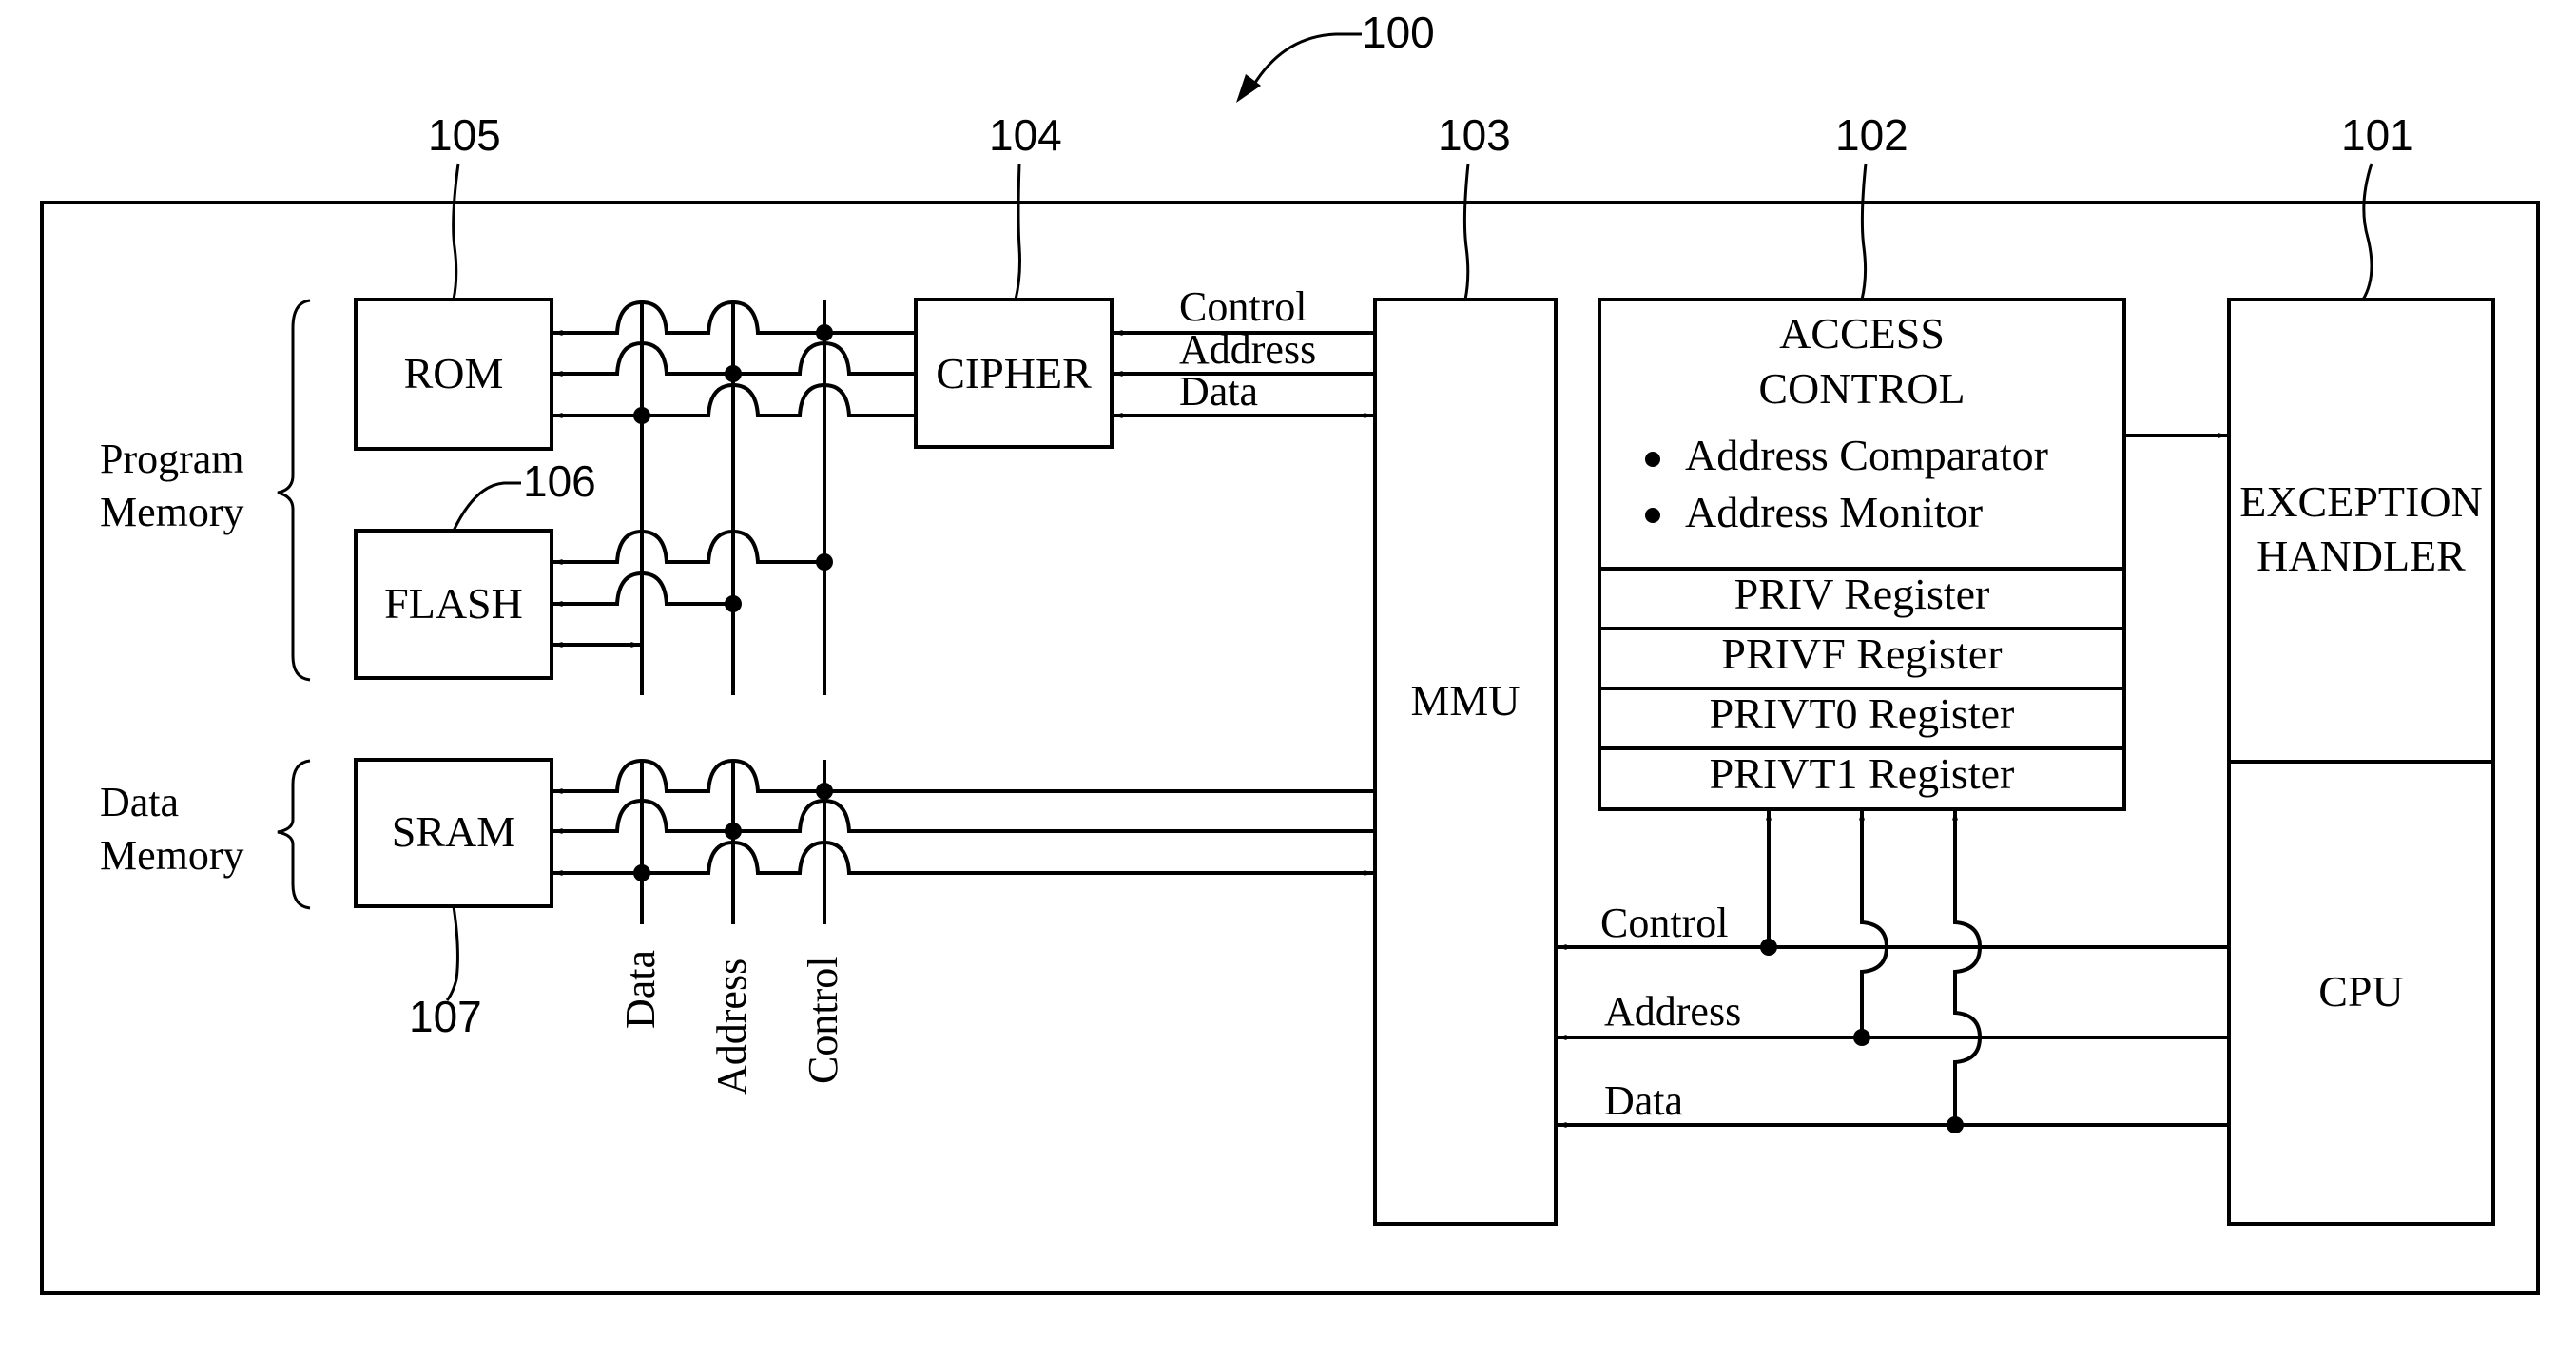 This screenshot has width=2576, height=1356. What do you see at coordinates (2361, 556) in the screenshot?
I see `exception-handler-label-line2: HANDLER` at bounding box center [2361, 556].